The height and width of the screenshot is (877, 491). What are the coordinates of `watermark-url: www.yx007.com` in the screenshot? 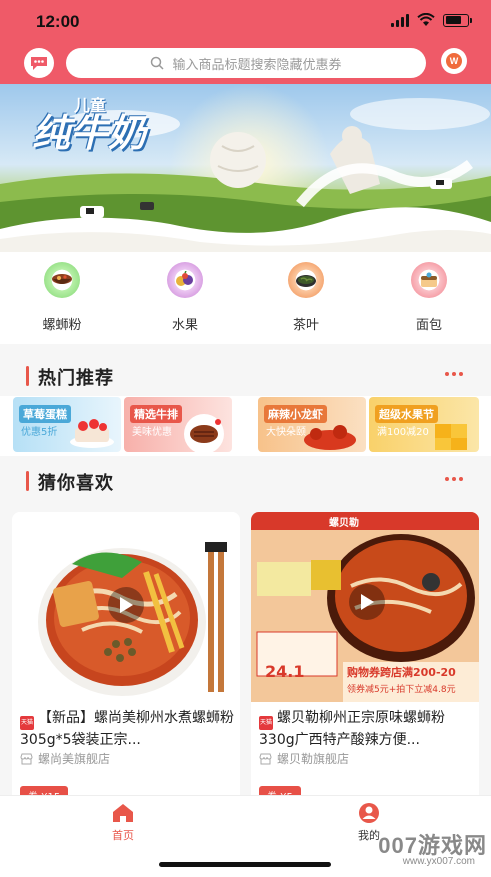 It's located at (438, 861).